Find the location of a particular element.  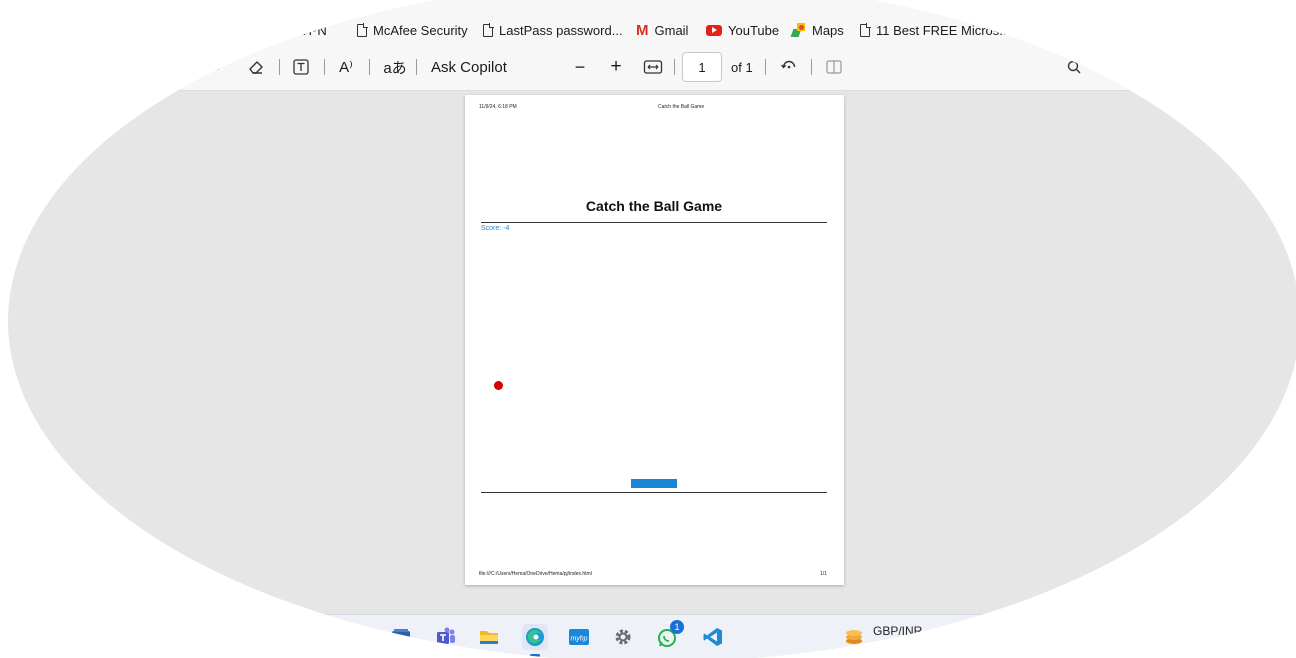

minus-icon: − is located at coordinates (580, 66).